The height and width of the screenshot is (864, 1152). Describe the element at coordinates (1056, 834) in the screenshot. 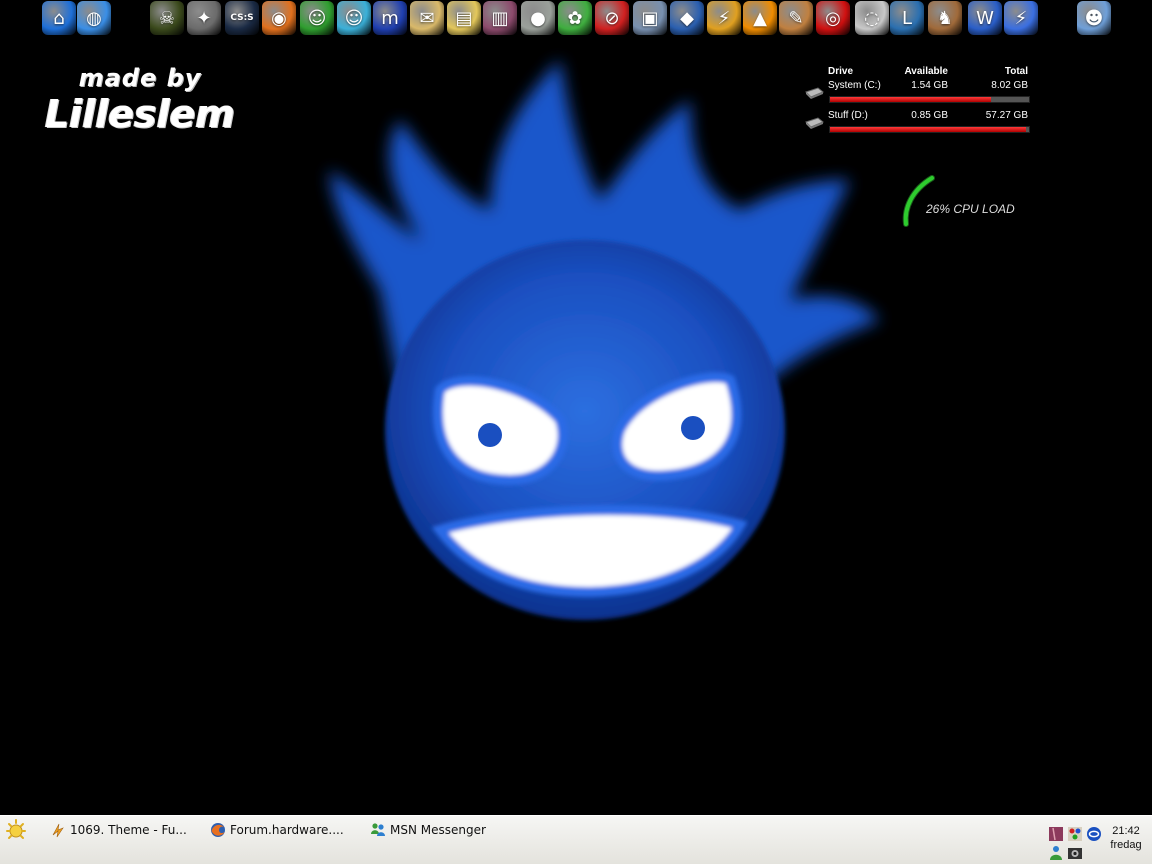

I see `wallpaper-tray-icon` at that location.